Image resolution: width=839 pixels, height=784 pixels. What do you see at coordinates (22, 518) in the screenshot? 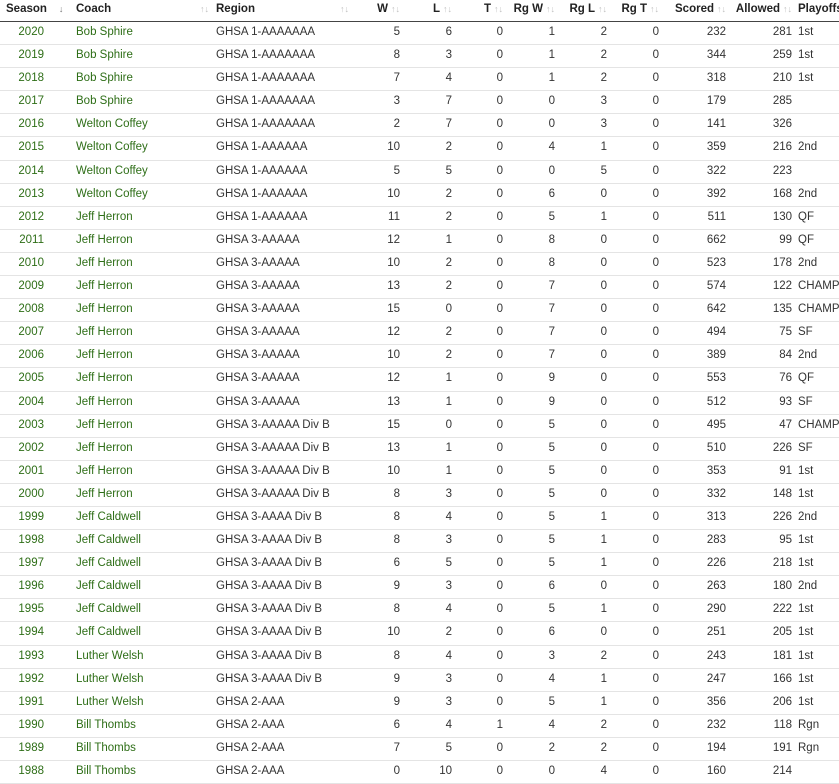
I see `season-link: 1999` at bounding box center [22, 518].